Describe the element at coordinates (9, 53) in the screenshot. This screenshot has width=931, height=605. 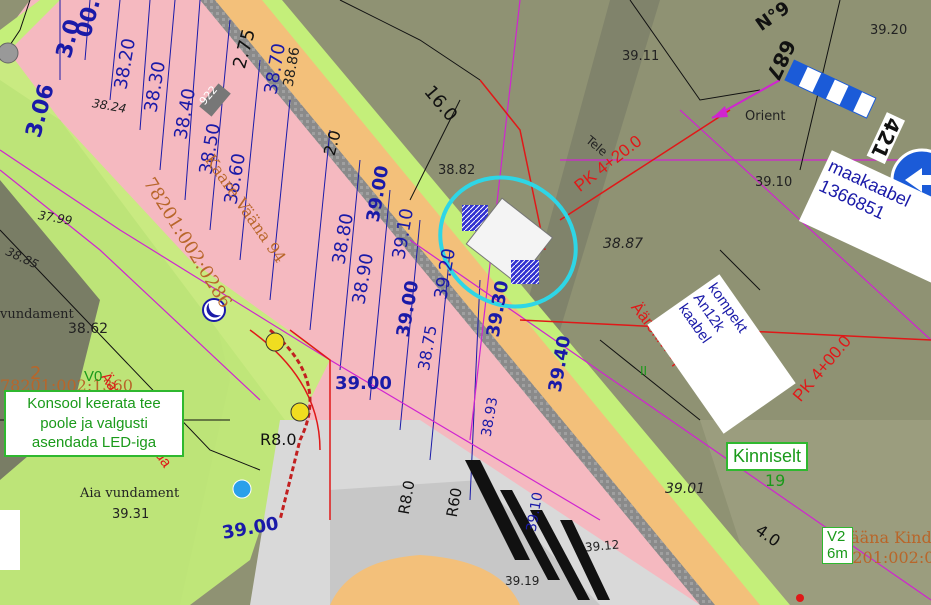
I see `gray-marker` at that location.